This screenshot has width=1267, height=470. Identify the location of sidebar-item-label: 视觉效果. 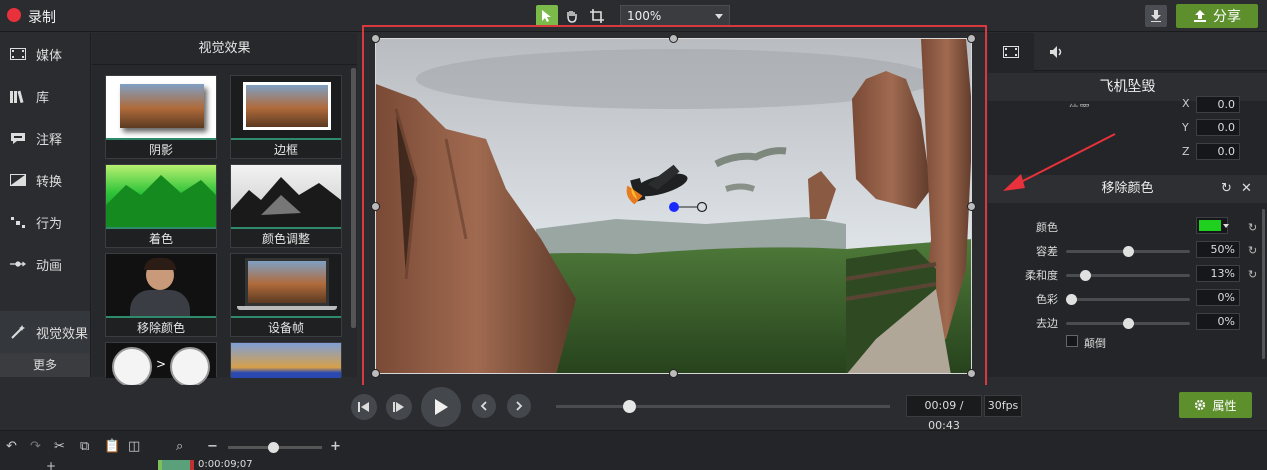
(62, 334).